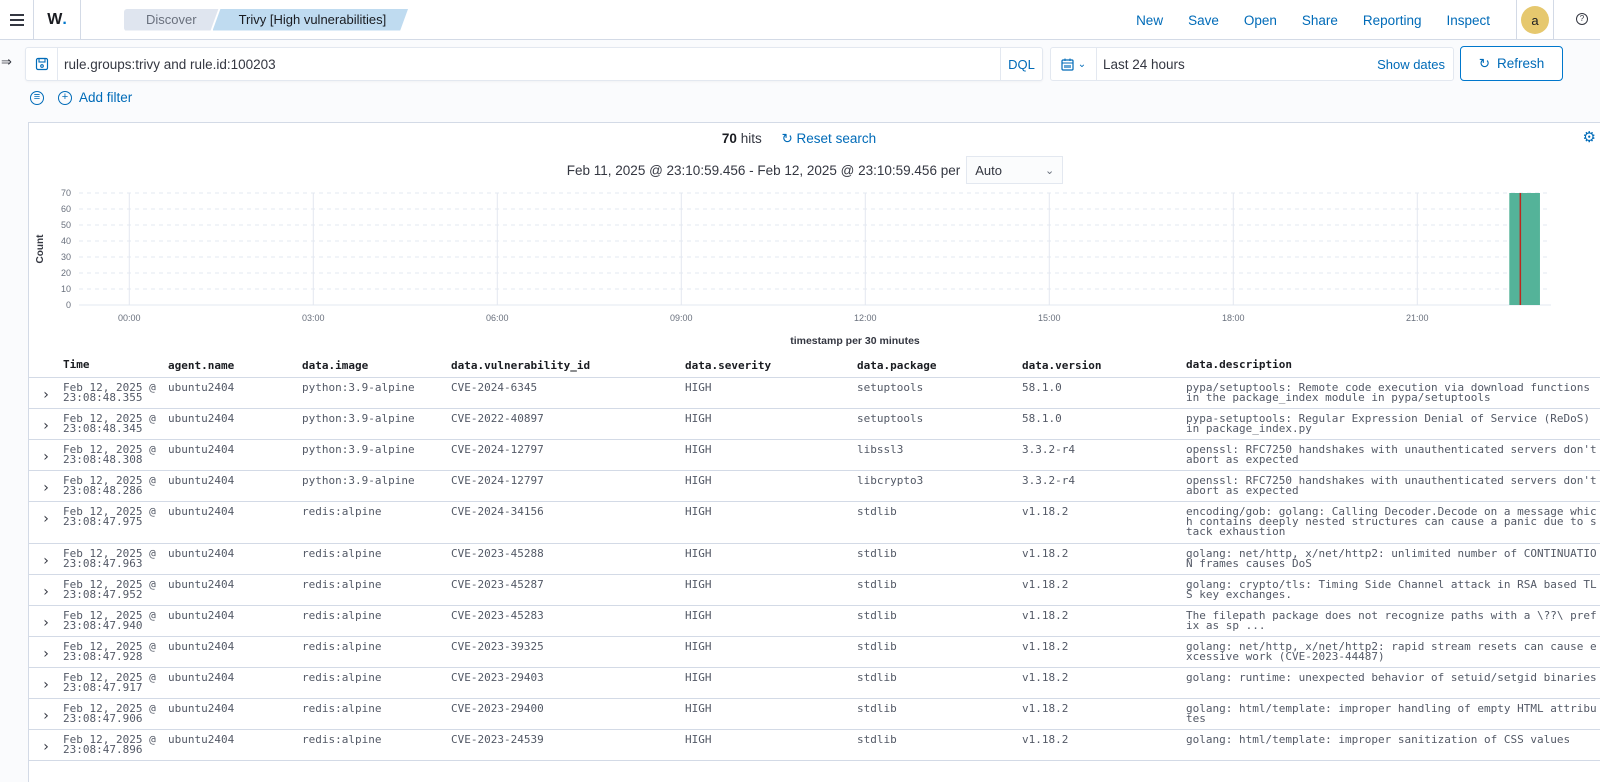  I want to click on open-button: Open, so click(1260, 20).